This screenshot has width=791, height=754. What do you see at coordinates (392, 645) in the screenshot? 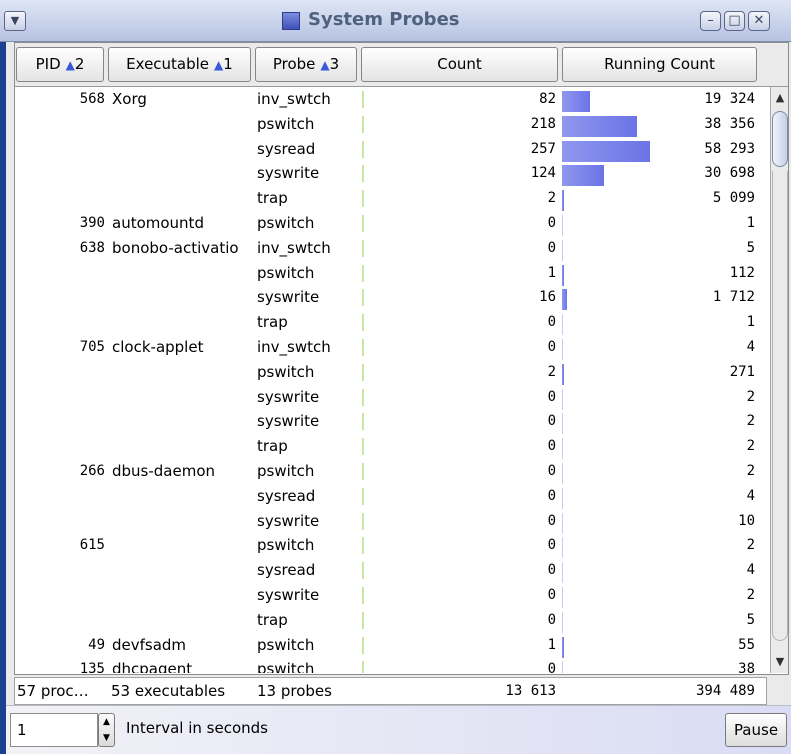
I see `table-row: 49 devfsadm pswitch 1 55` at bounding box center [392, 645].